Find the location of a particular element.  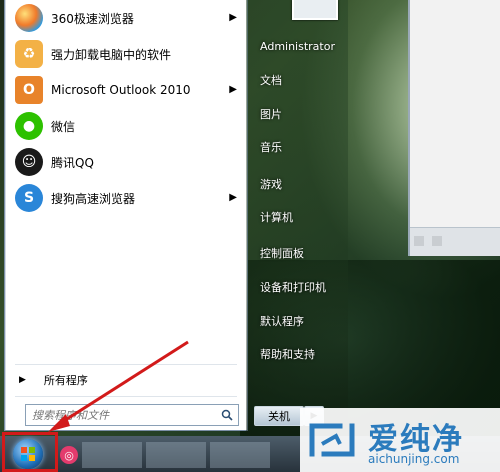

program-item-wechat: ● 微信 is located at coordinates (126, 126).